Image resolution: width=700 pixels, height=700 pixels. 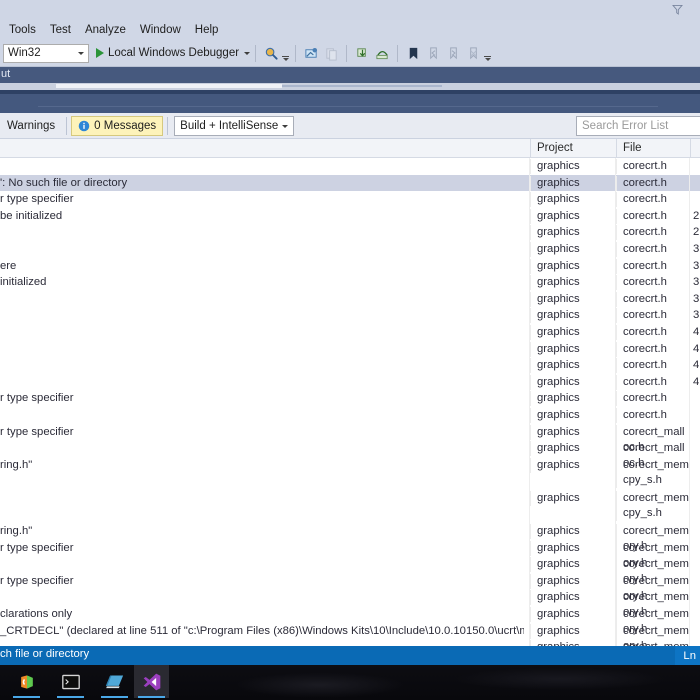 I want to click on toolbar-overflow-icon, so click(x=487, y=53).